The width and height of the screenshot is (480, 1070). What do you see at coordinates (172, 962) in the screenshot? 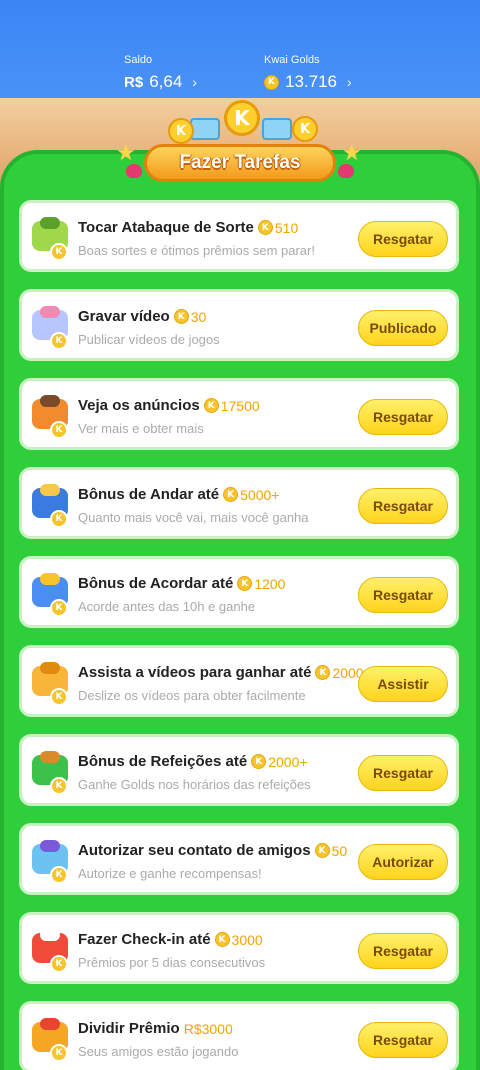
I see `task-subtitle: Prêmios por 5 dias consecutivos` at bounding box center [172, 962].